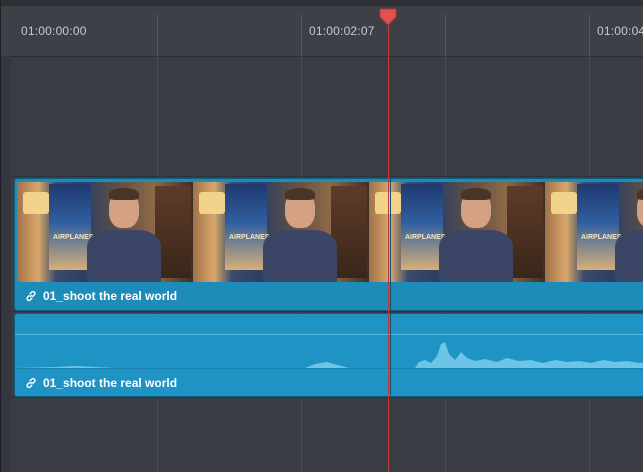 The image size is (643, 472). I want to click on audio-clip-label: 01_shoot the real world, so click(329, 382).